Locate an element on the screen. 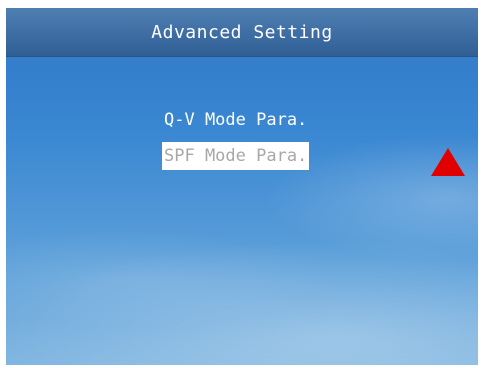 Image resolution: width=485 pixels, height=368 pixels. menu-item-qv-mode-para: Q-V Mode Para. is located at coordinates (236, 120).